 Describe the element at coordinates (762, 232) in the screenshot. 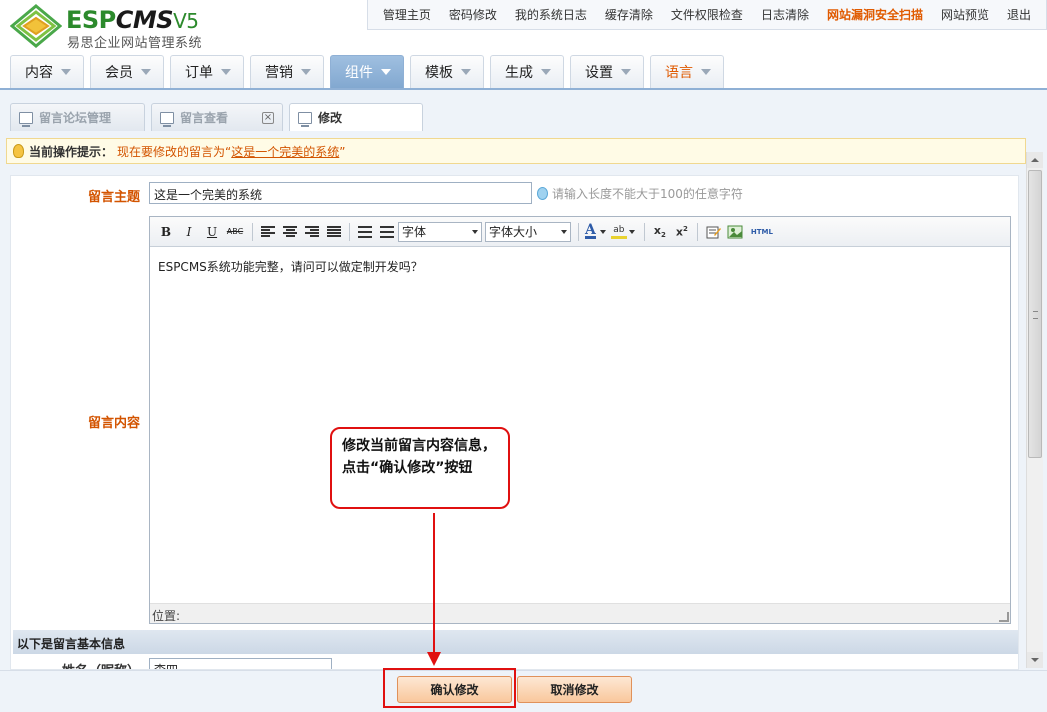

I see `html-source-icon: HTML` at that location.